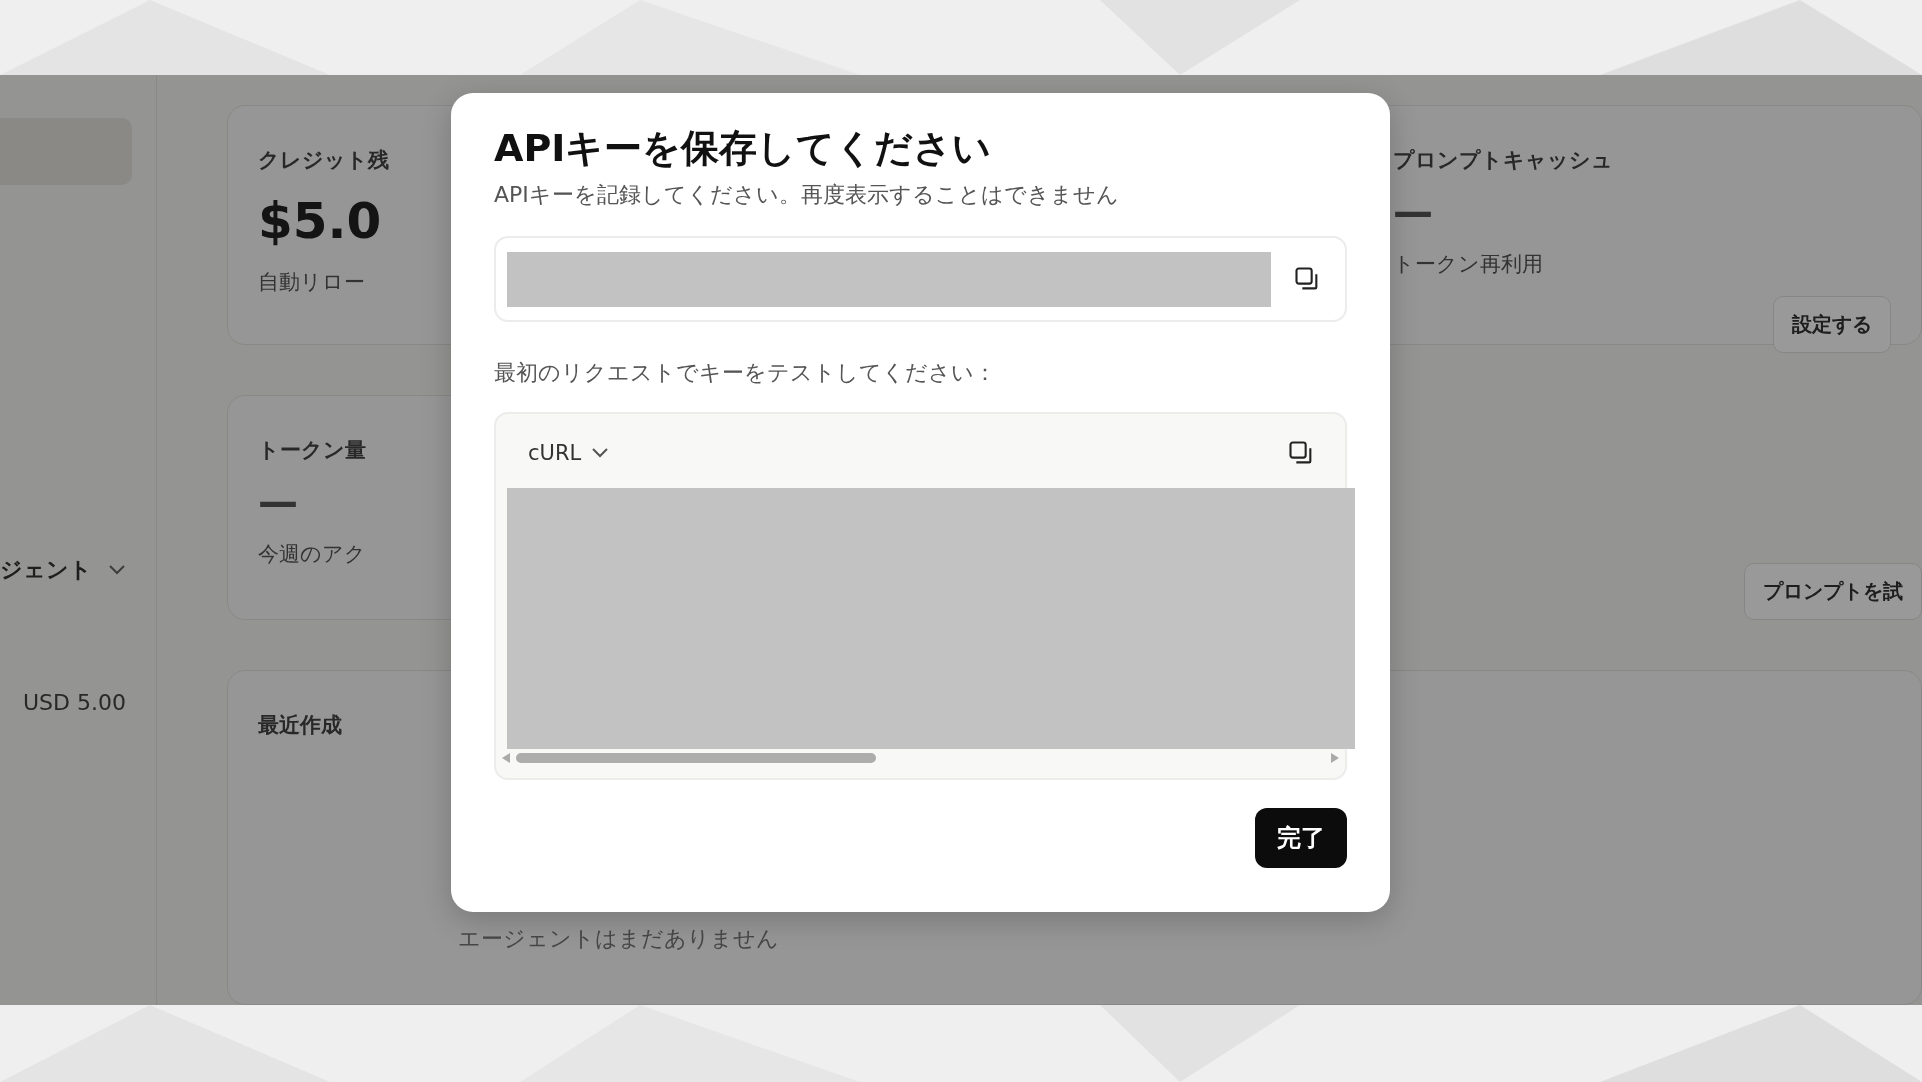  I want to click on api-key-field, so click(920, 279).